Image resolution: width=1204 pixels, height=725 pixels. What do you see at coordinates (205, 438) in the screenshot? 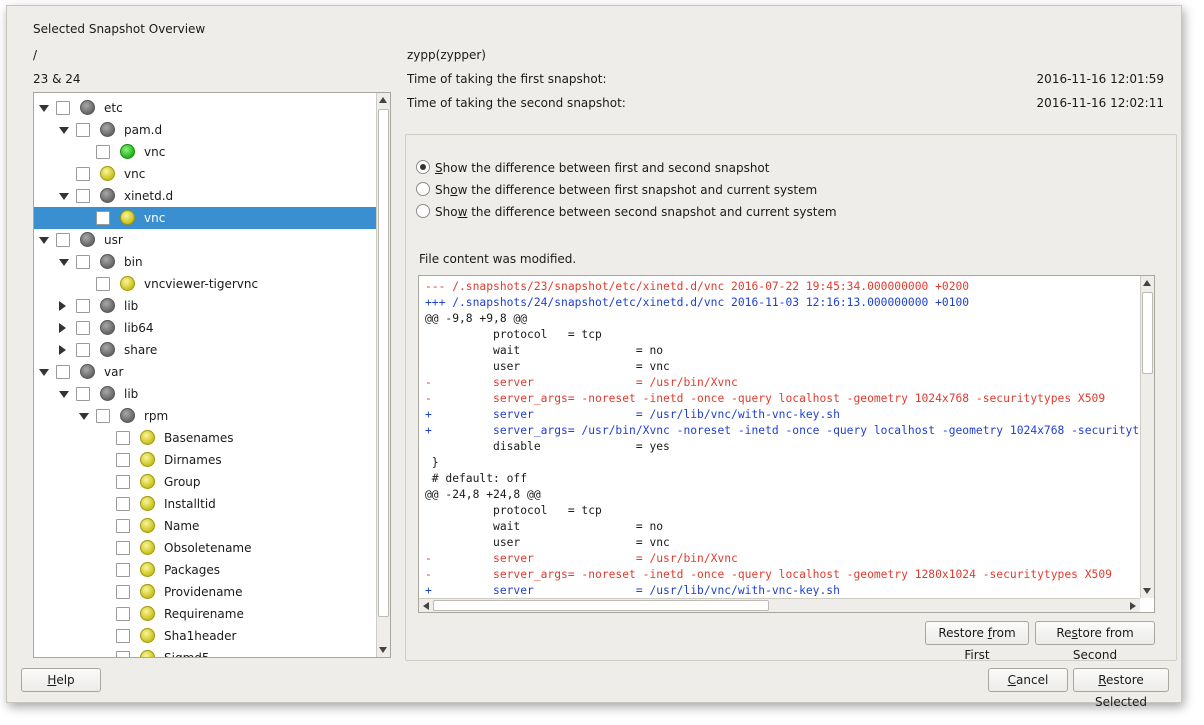
I see `tree-row: Basenames` at bounding box center [205, 438].